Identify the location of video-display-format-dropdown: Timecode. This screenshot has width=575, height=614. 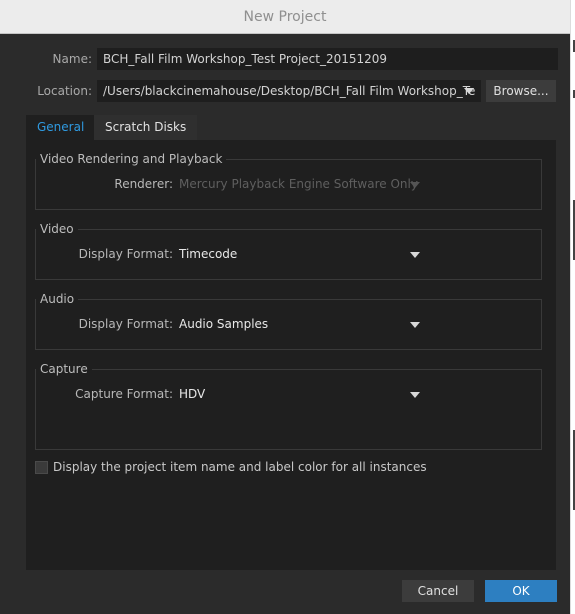
(302, 254).